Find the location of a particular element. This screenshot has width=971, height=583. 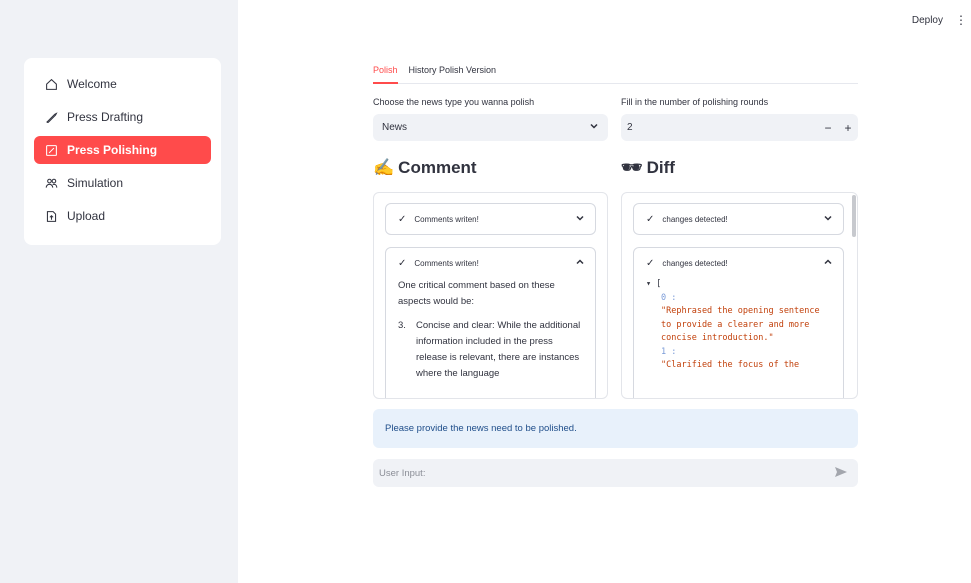

diff-heading: 🕶 Diff is located at coordinates (648, 167).